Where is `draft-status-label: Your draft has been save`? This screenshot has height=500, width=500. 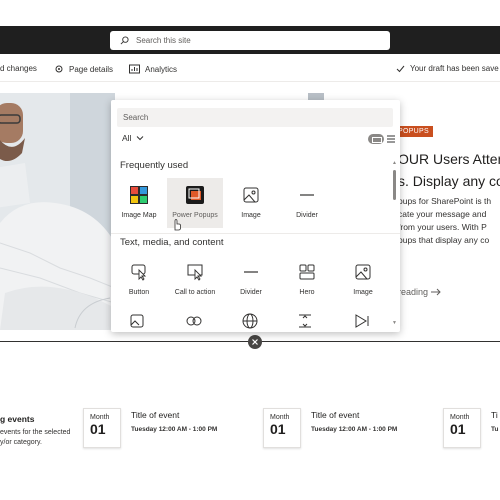
draft-status-label: Your draft has been save is located at coordinates (454, 68).